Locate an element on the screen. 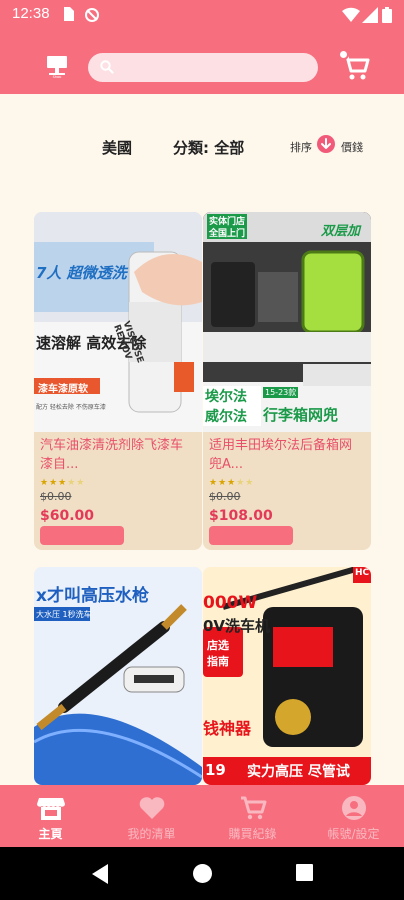  image-text: 店选 is located at coordinates (218, 645).